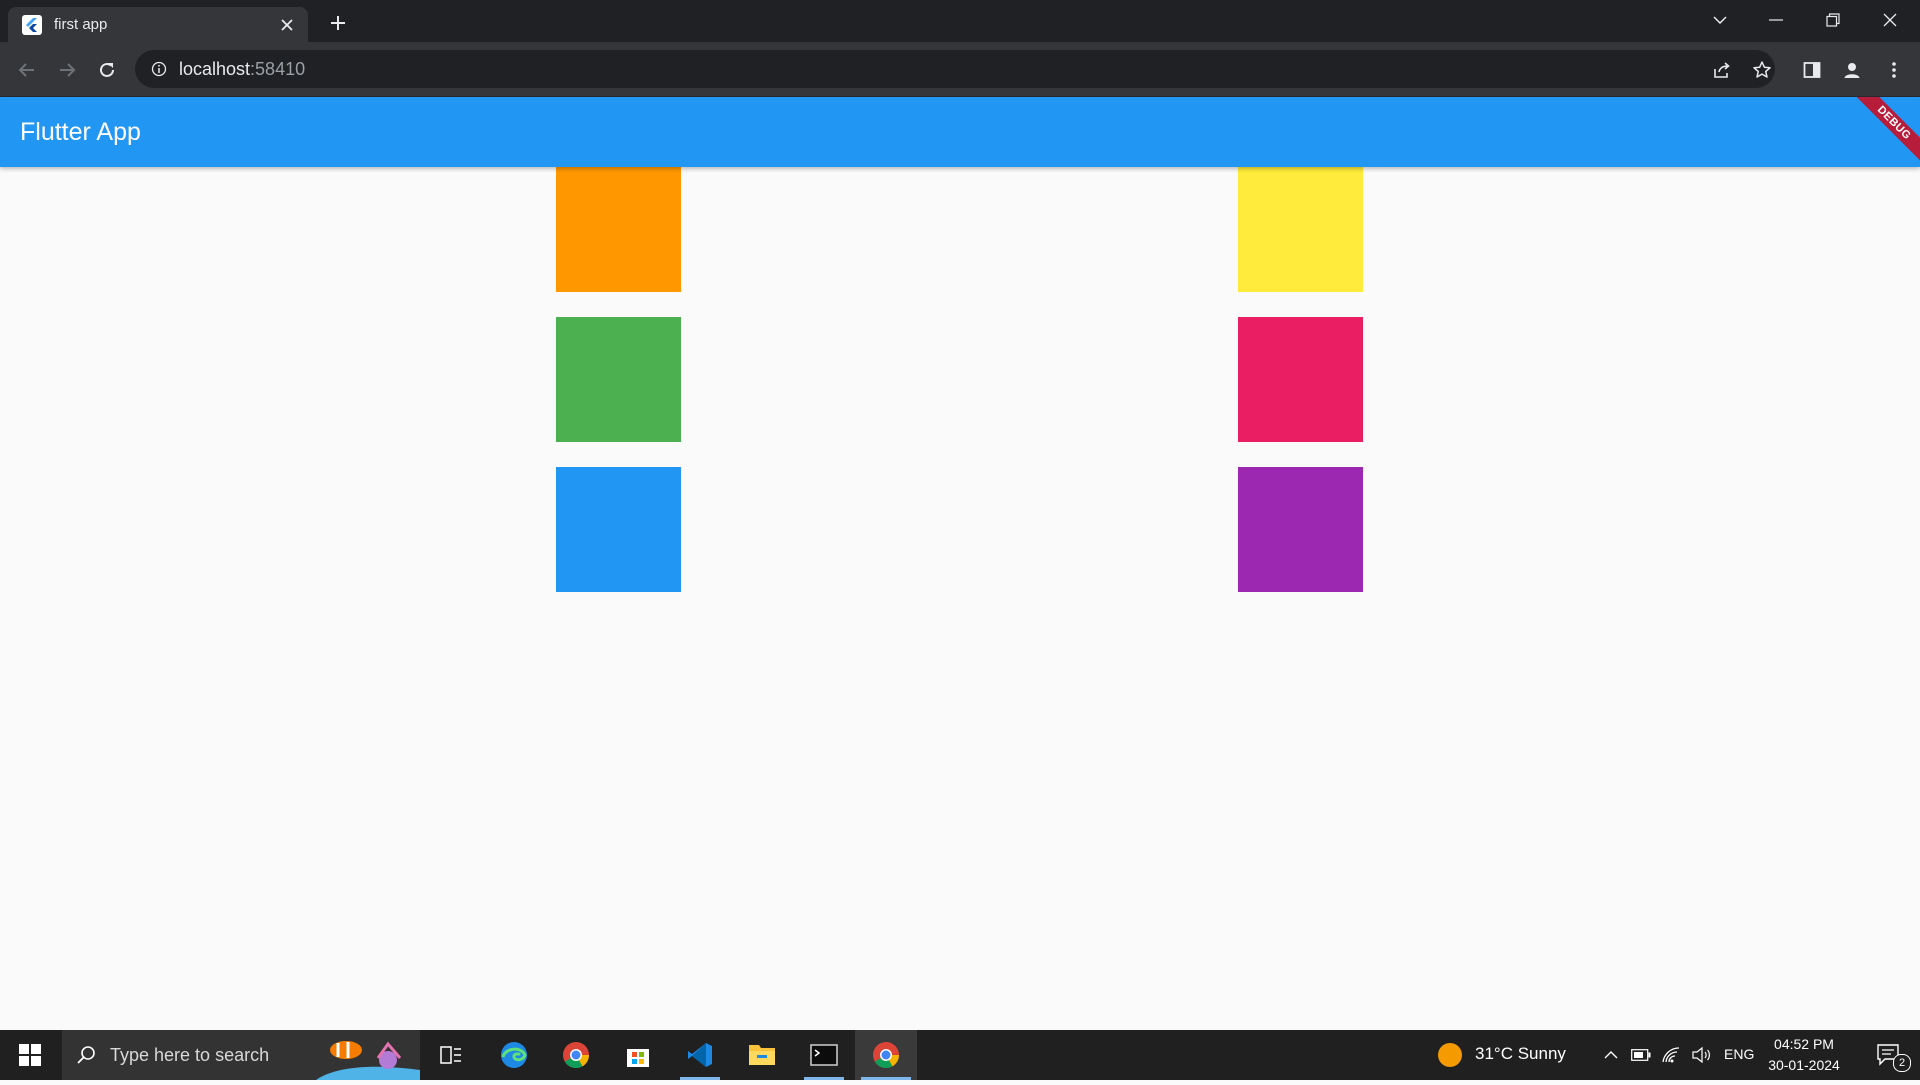  I want to click on clock-time: 04:52 PM, so click(1804, 1044).